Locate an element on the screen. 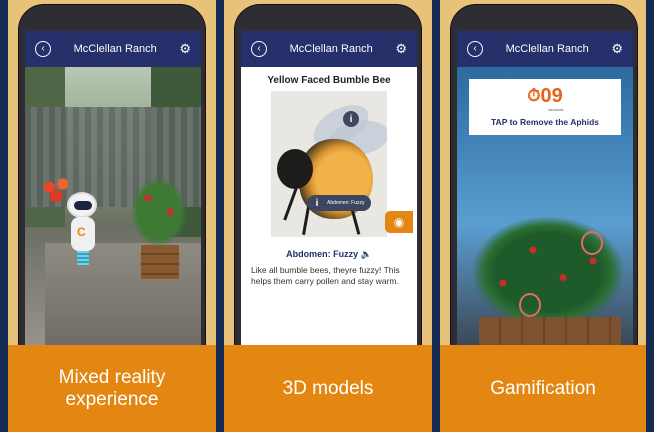 Image resolution: width=654 pixels, height=432 pixels. timer: ⏱09 is located at coordinates (545, 96).